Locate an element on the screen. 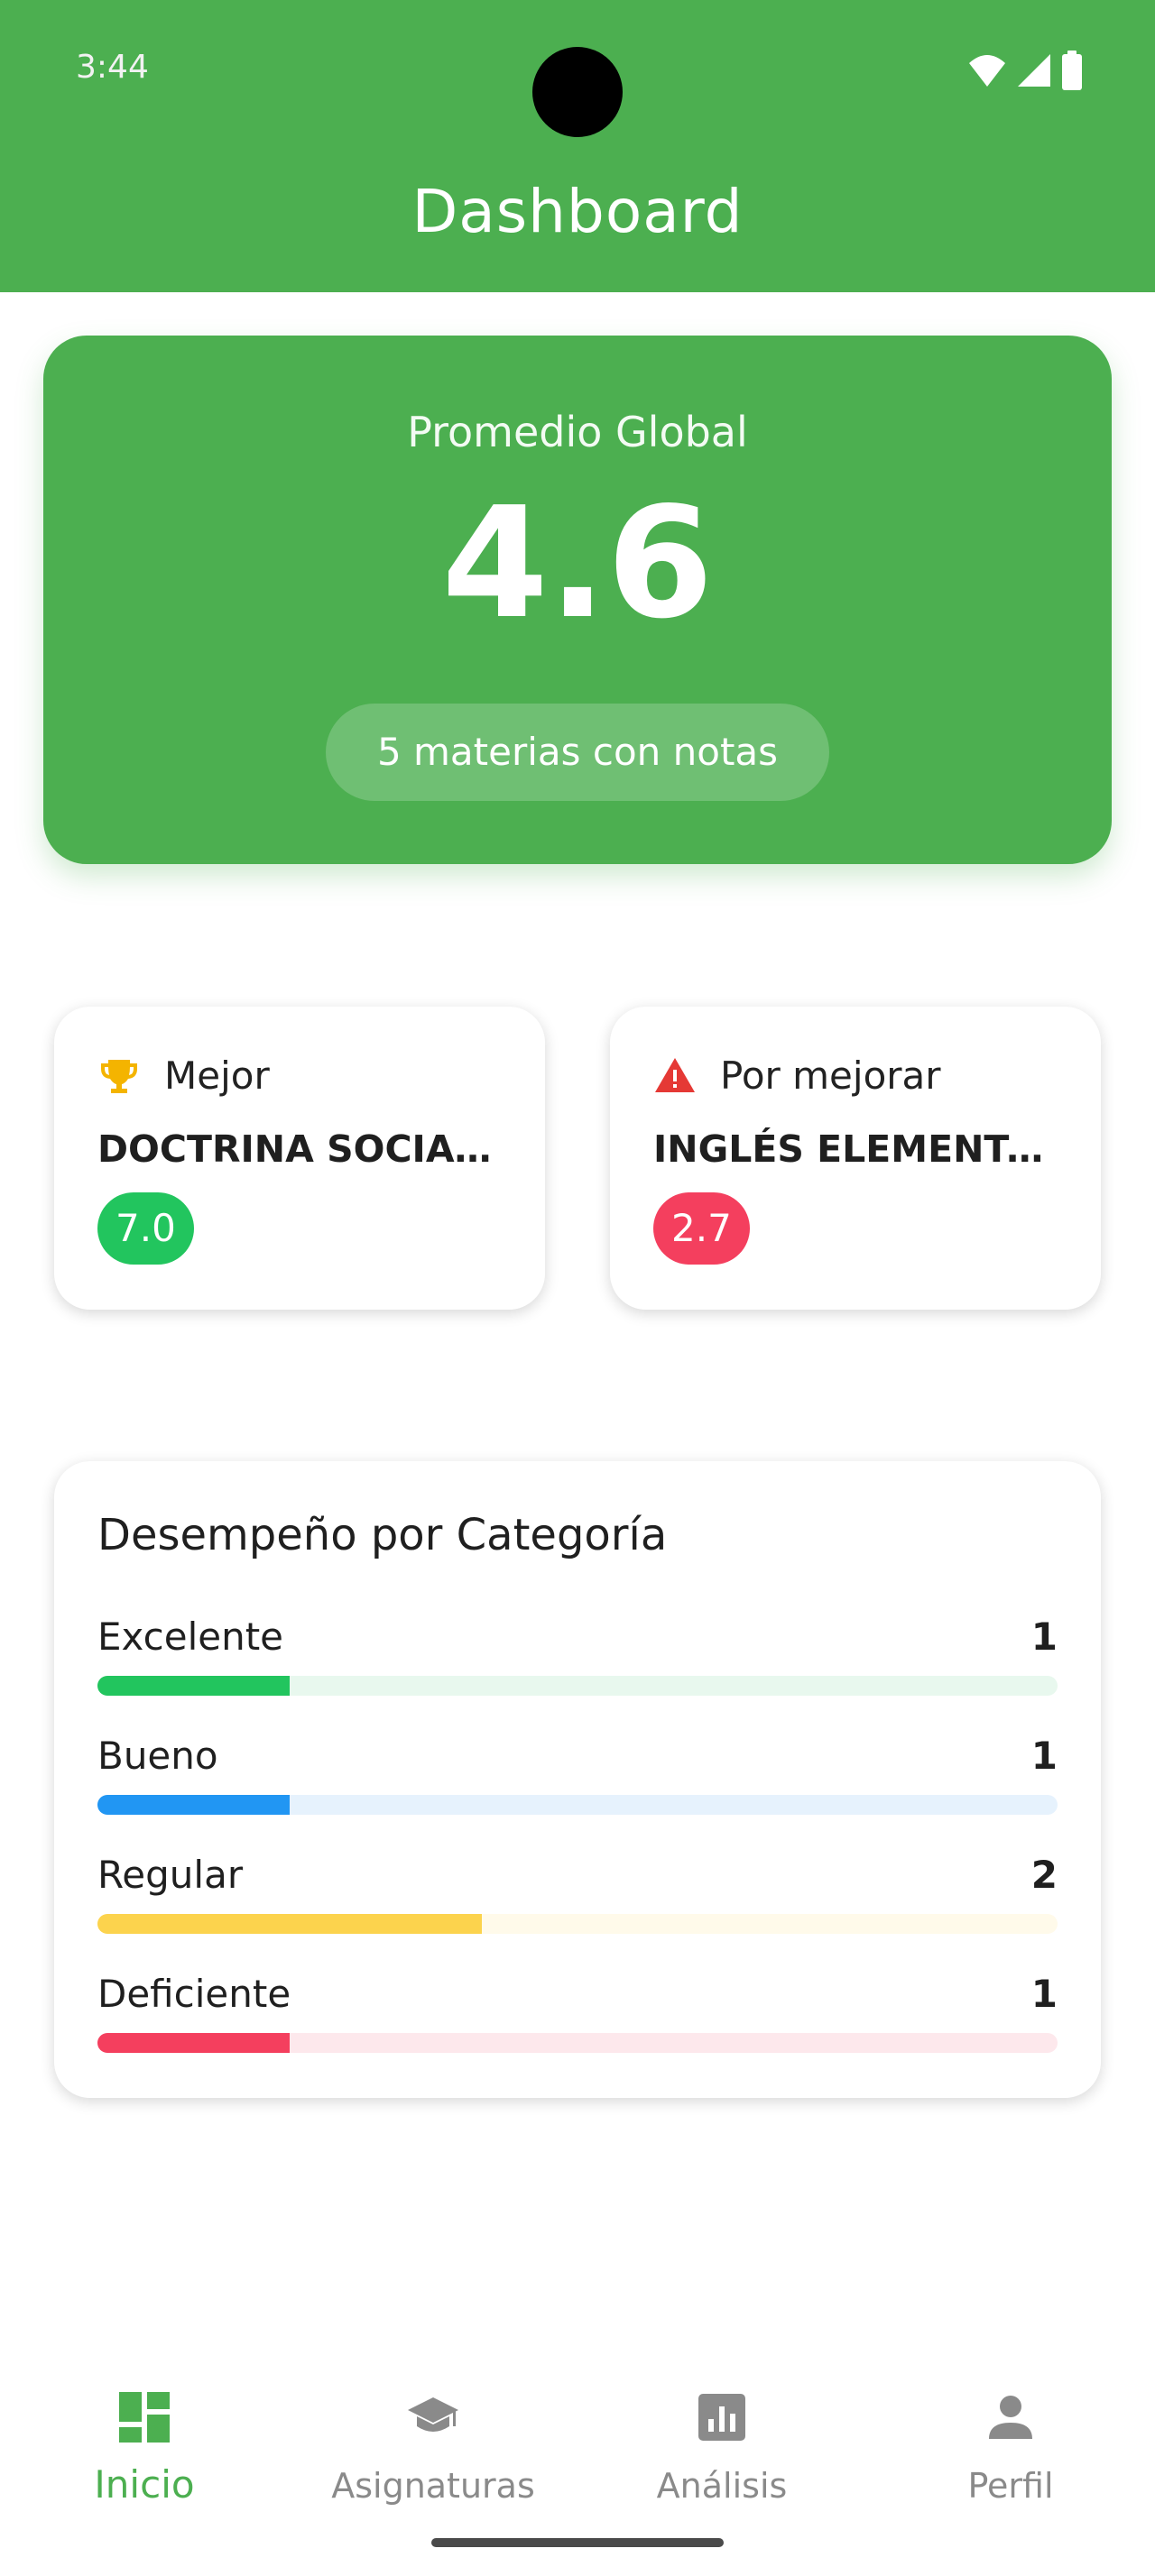  worst-subject-card: Por mejorar INGLÉS ELEMENTAL II 2.7 is located at coordinates (855, 1158).